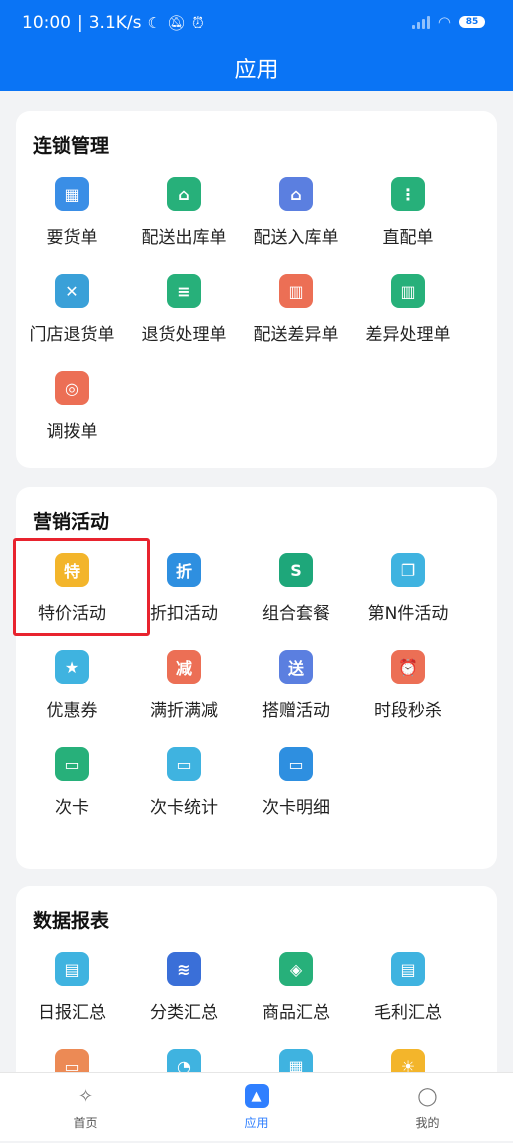  I want to click on app-item-flash-sale: ⏰ 时段秒杀, so click(408, 695).